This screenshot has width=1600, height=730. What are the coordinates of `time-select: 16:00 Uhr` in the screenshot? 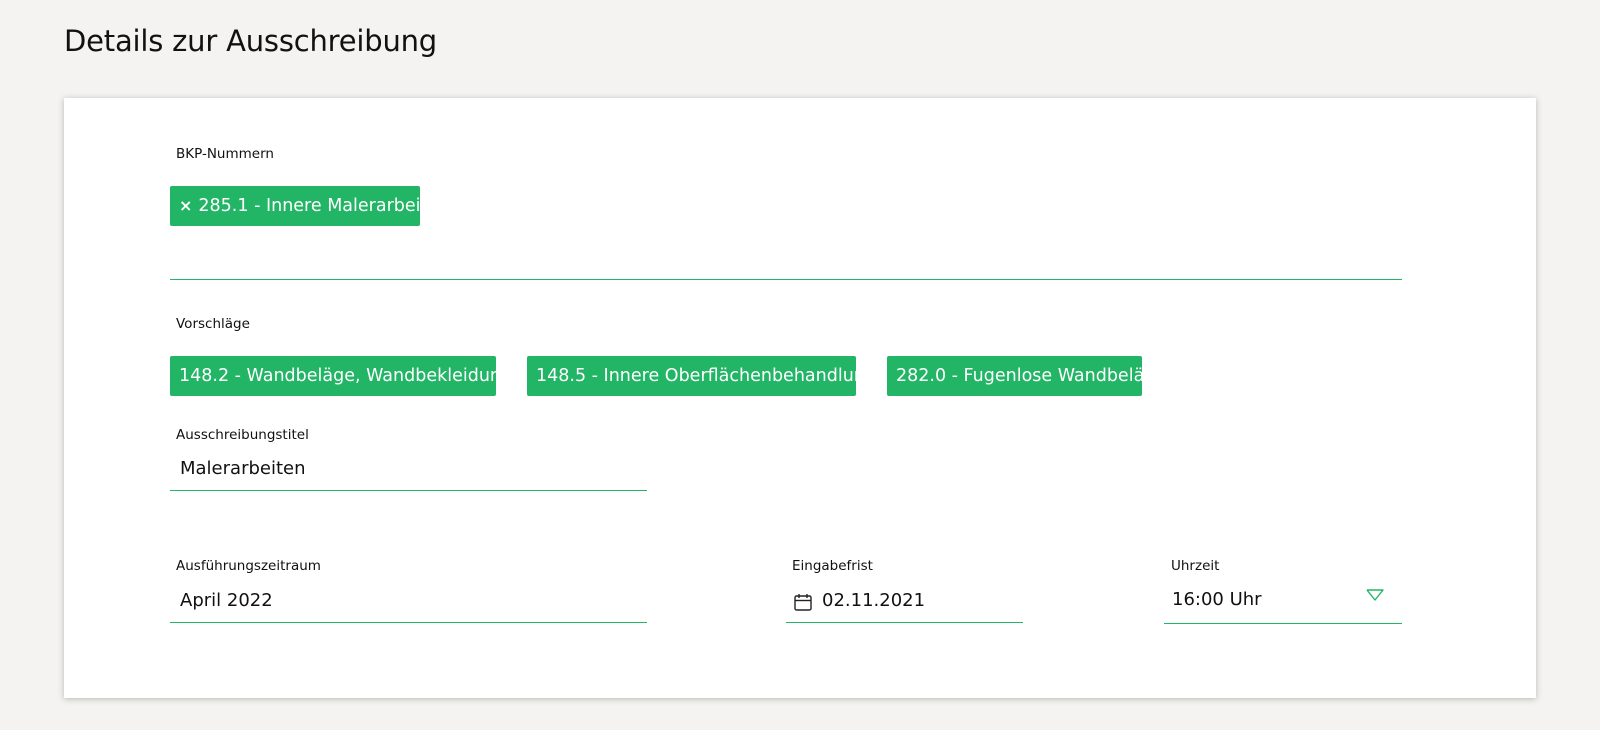 It's located at (1283, 602).